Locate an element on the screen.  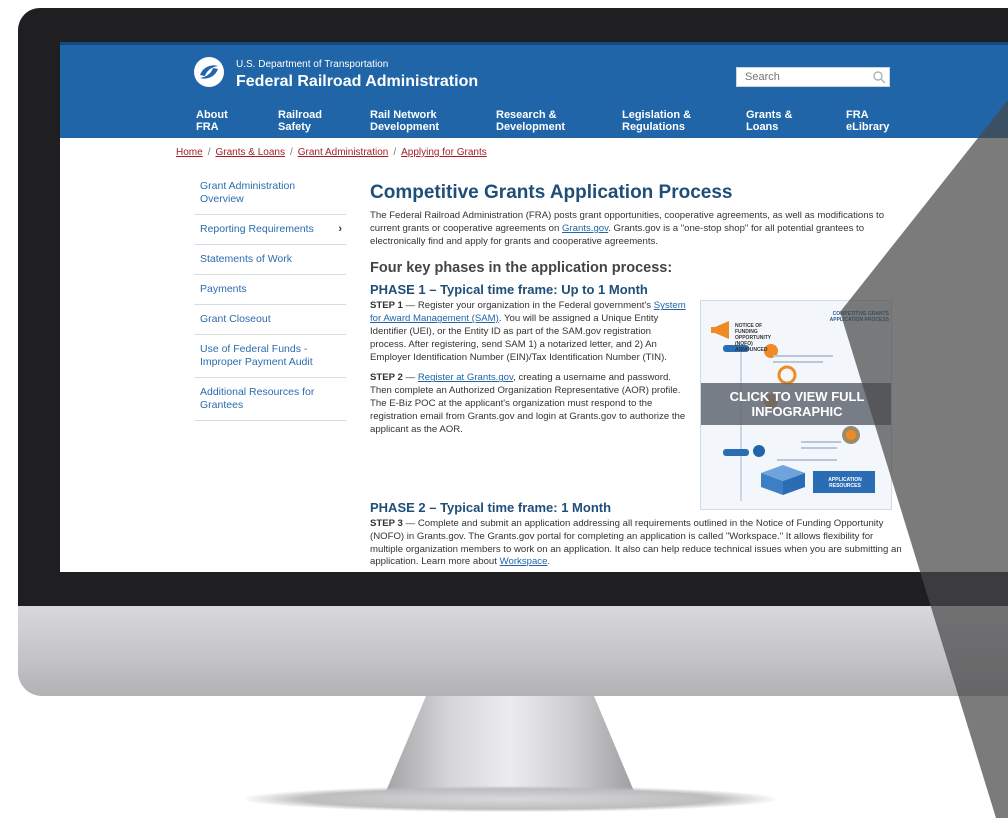
sidebar-item-statements-of-work: Statements of Work is located at coordinates (270, 260).